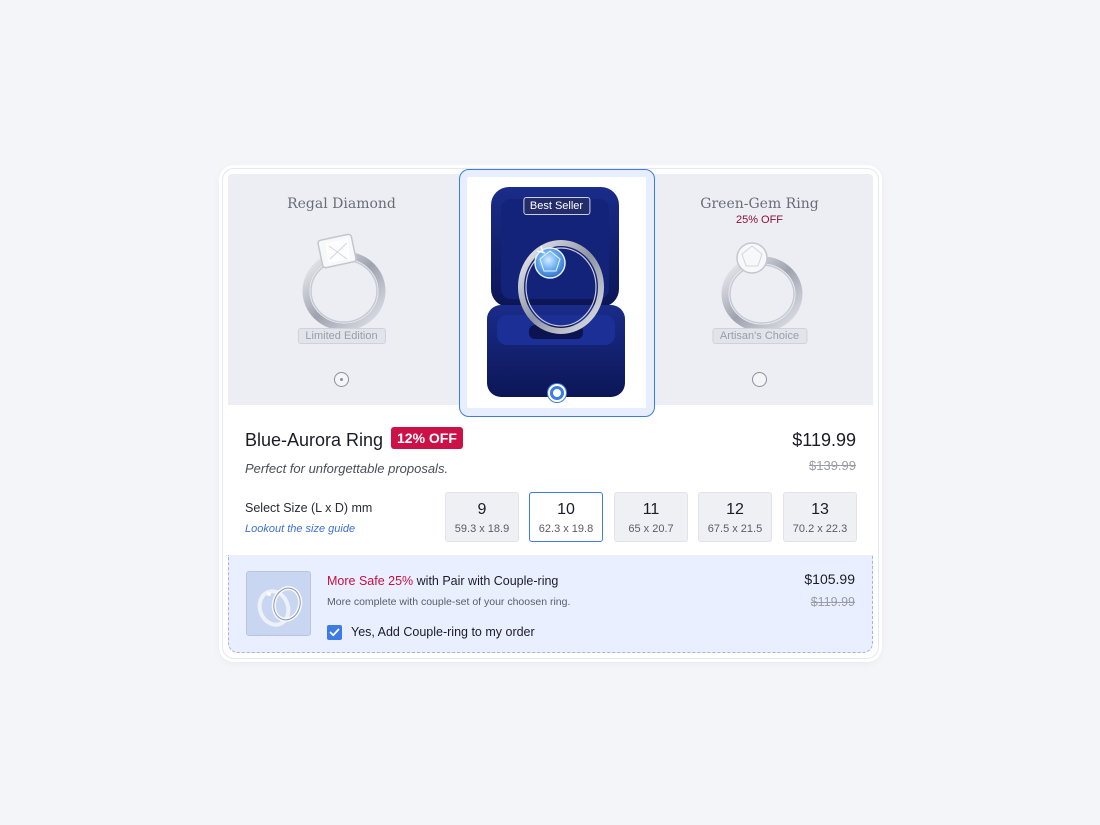 Image resolution: width=1100 pixels, height=825 pixels. Describe the element at coordinates (566, 529) in the screenshot. I see `size-dimensions: 62.3 x 19.8` at that location.